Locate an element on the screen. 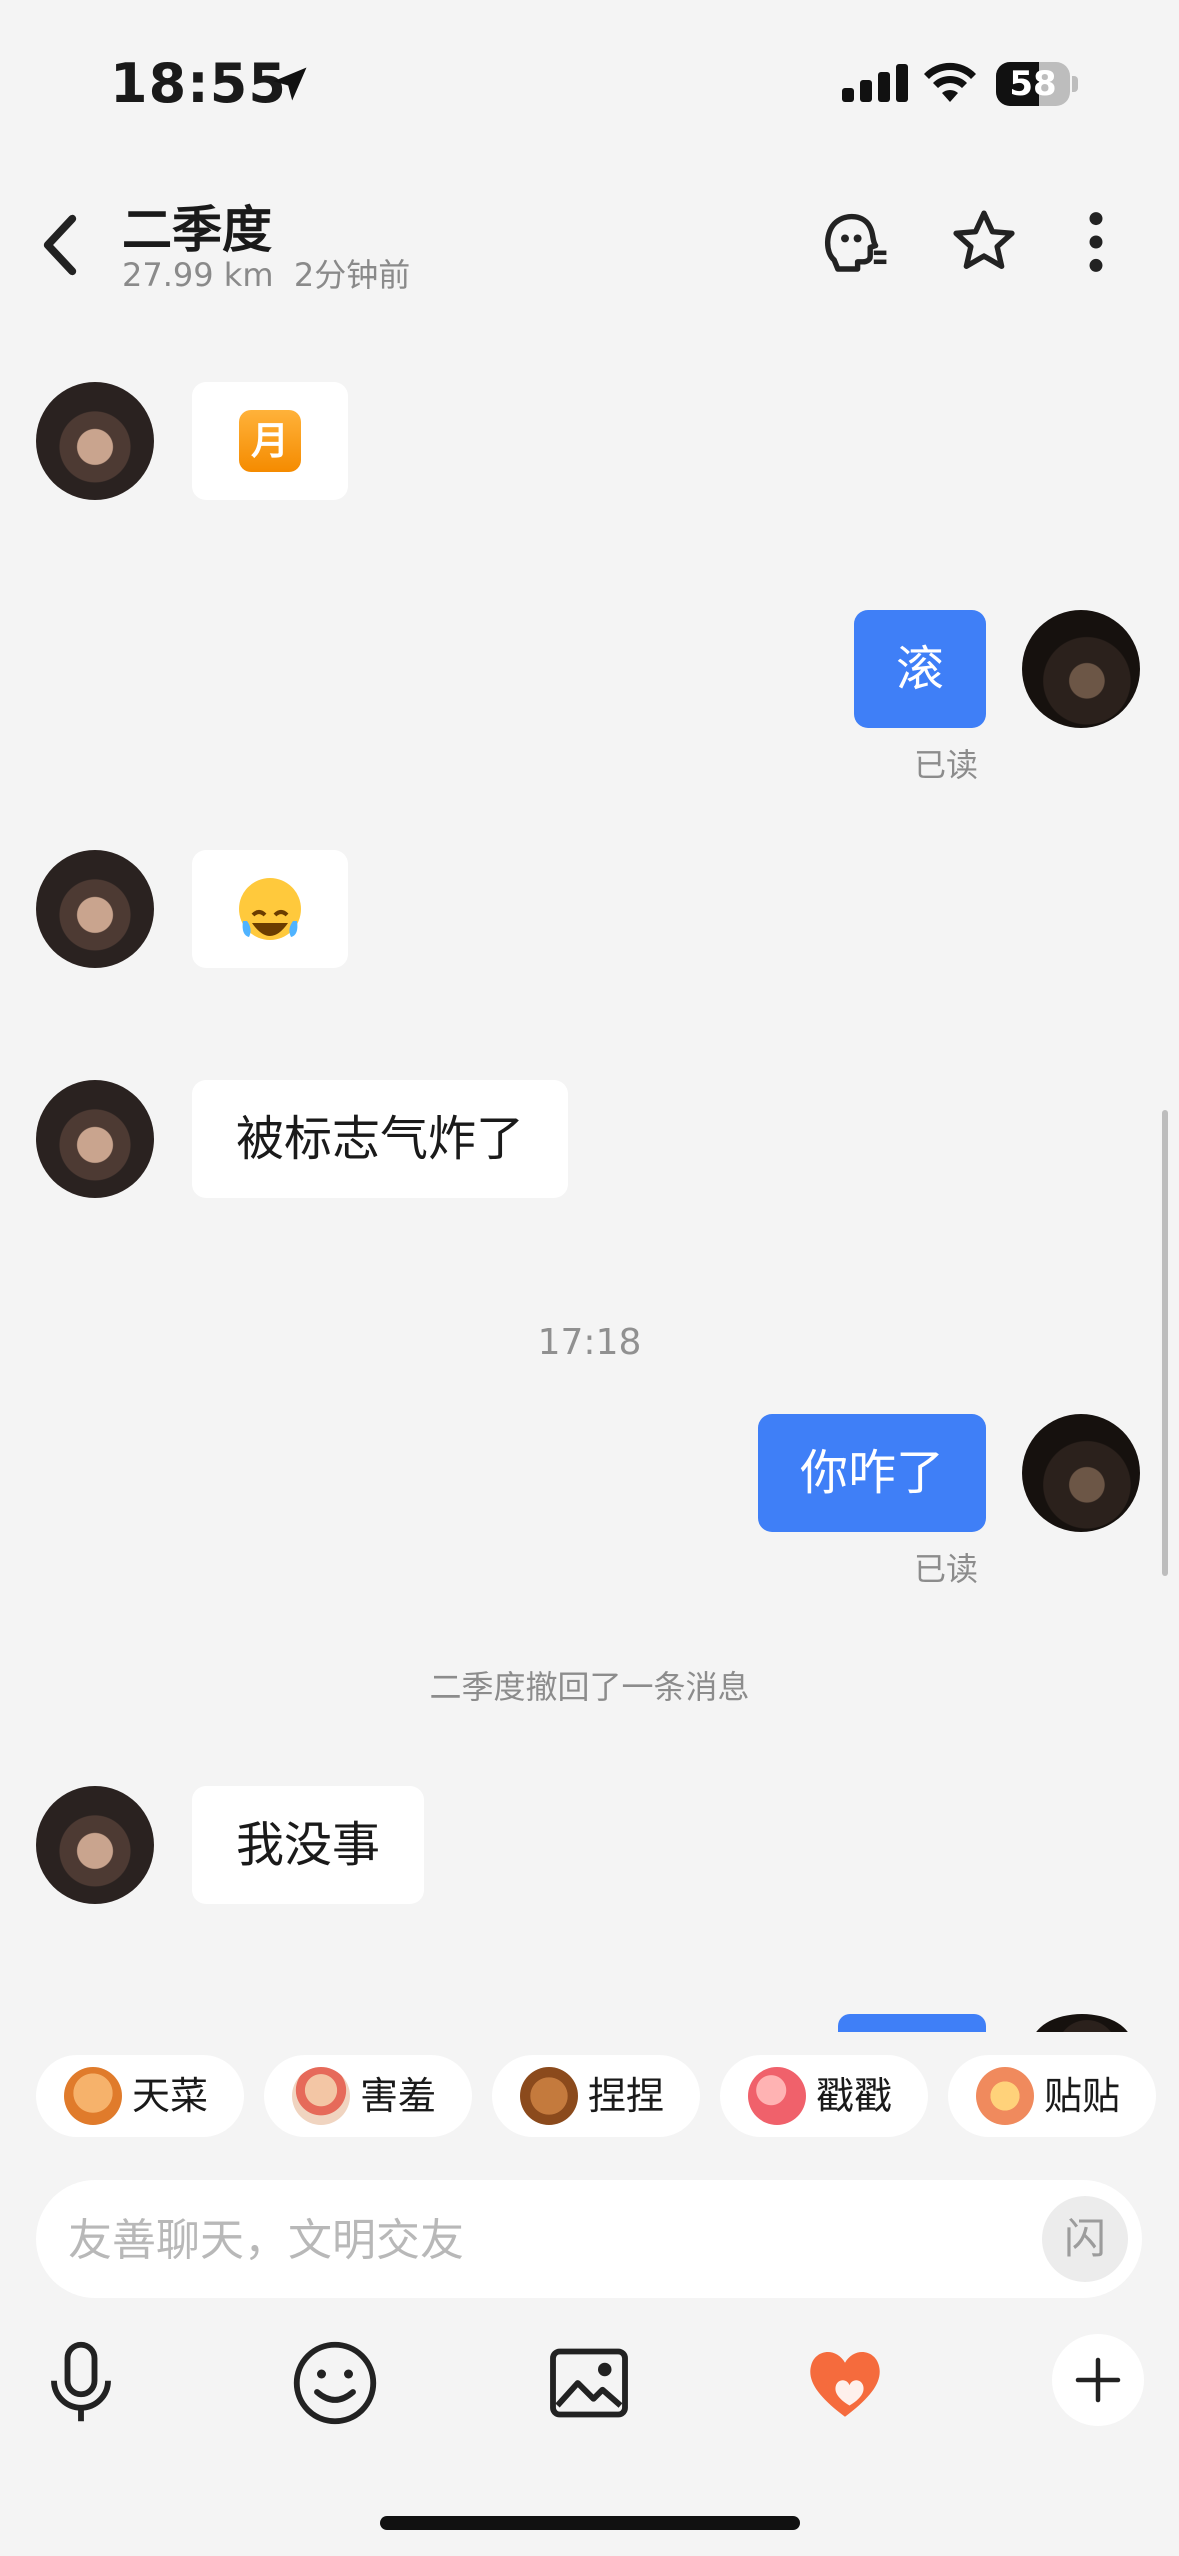 The height and width of the screenshot is (2556, 1179). home-indicator is located at coordinates (590, 2523).